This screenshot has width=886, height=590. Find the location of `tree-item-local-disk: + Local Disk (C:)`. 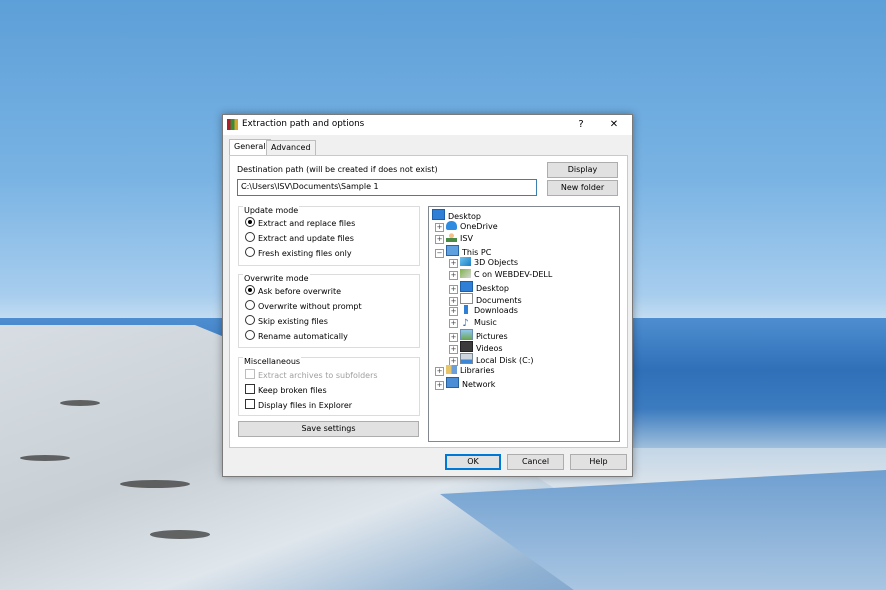

tree-item-local-disk: + Local Disk (C:) is located at coordinates (491, 359).